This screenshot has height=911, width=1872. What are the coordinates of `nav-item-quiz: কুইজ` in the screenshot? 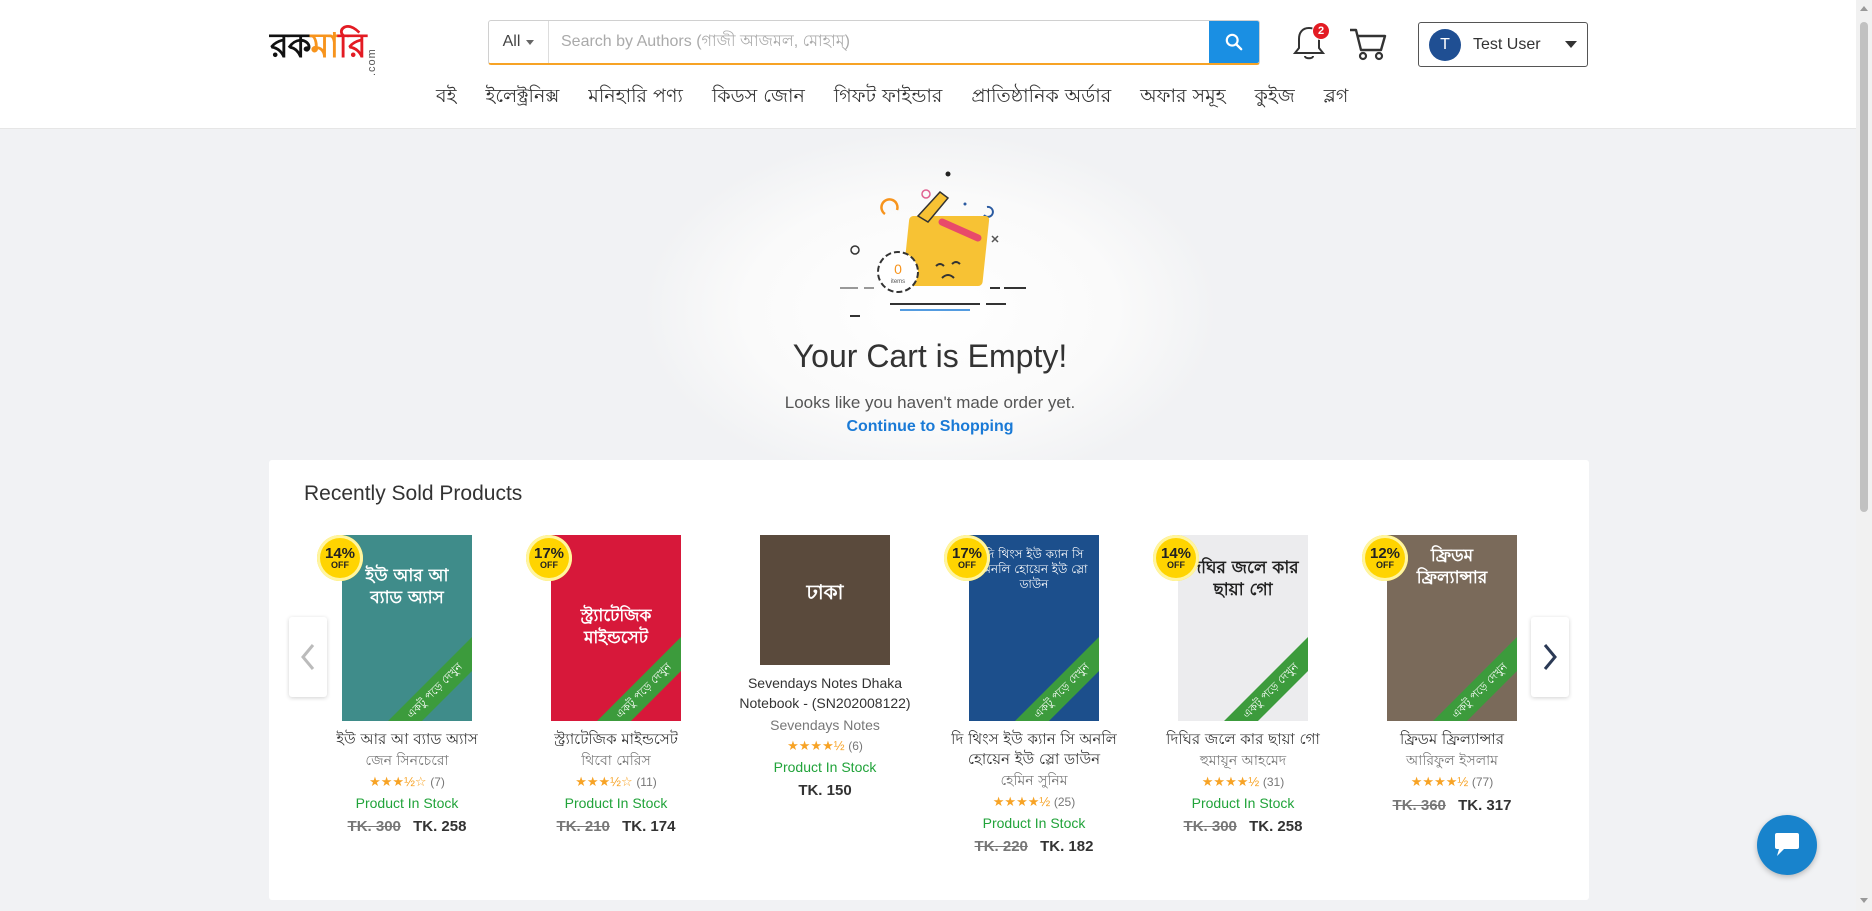 It's located at (1275, 98).